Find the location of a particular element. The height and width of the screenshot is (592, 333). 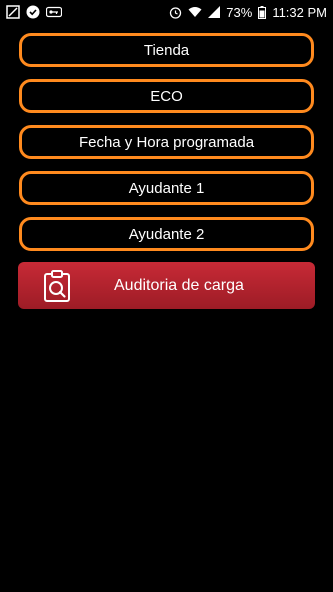

checkmark-badge-icon is located at coordinates (33, 12).